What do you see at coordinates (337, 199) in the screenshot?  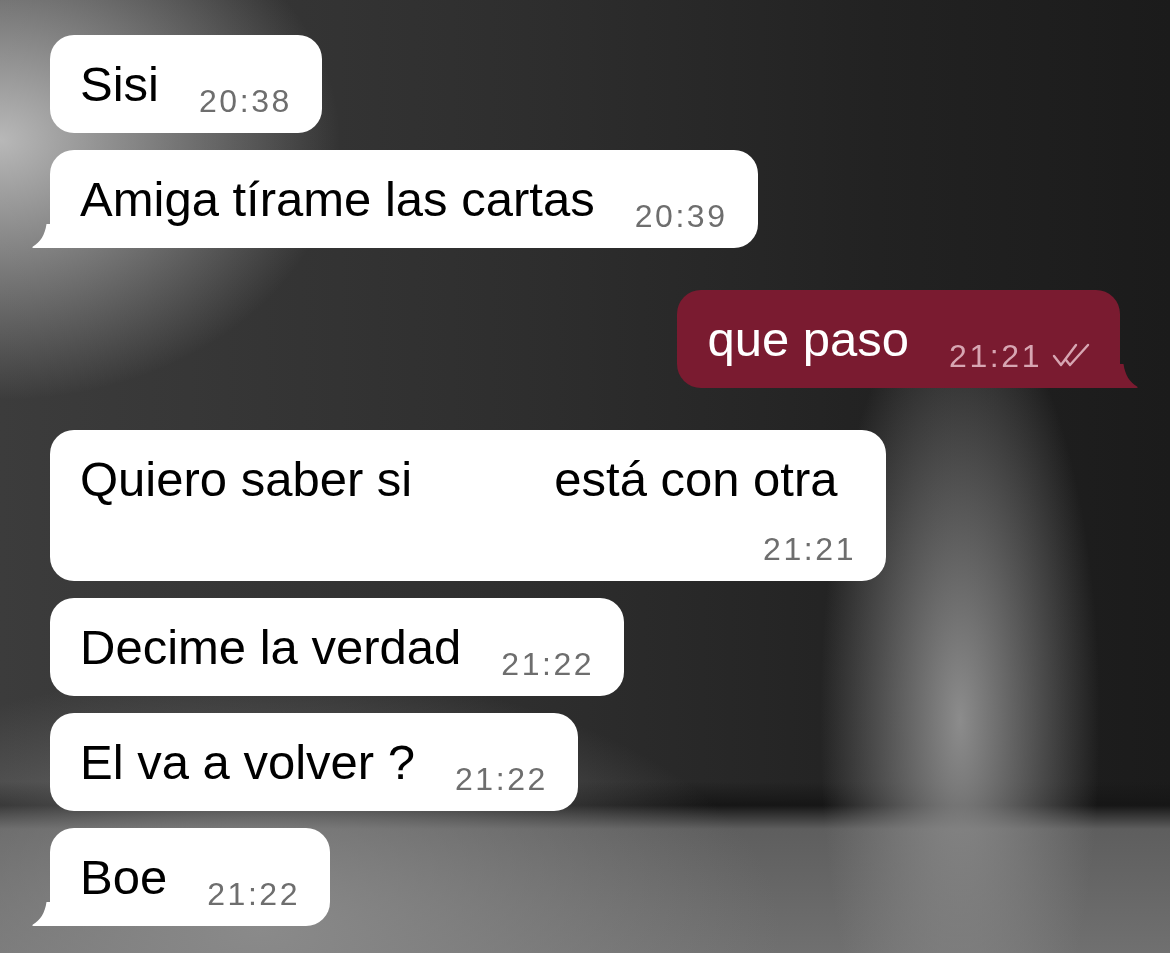 I see `message-text: Amiga tírame las cartas` at bounding box center [337, 199].